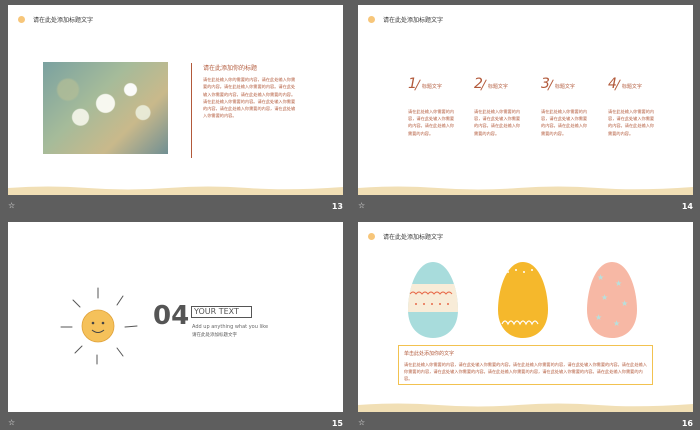 The image size is (700, 430). What do you see at coordinates (230, 327) in the screenshot?
I see `section-subtitle: Add up anything what you like` at bounding box center [230, 327].